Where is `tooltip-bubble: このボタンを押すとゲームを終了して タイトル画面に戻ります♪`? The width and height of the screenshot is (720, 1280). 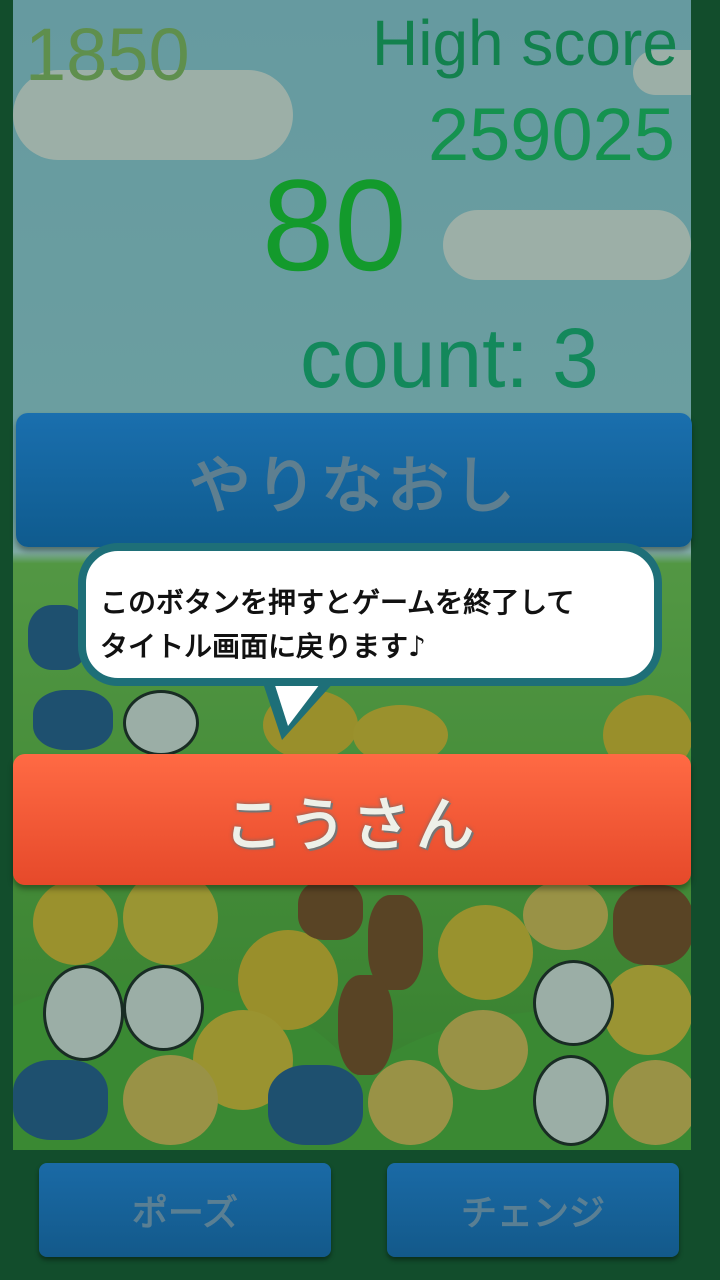
tooltip-bubble: このボタンを押すとゲームを終了して タイトル画面に戻ります♪ is located at coordinates (370, 614).